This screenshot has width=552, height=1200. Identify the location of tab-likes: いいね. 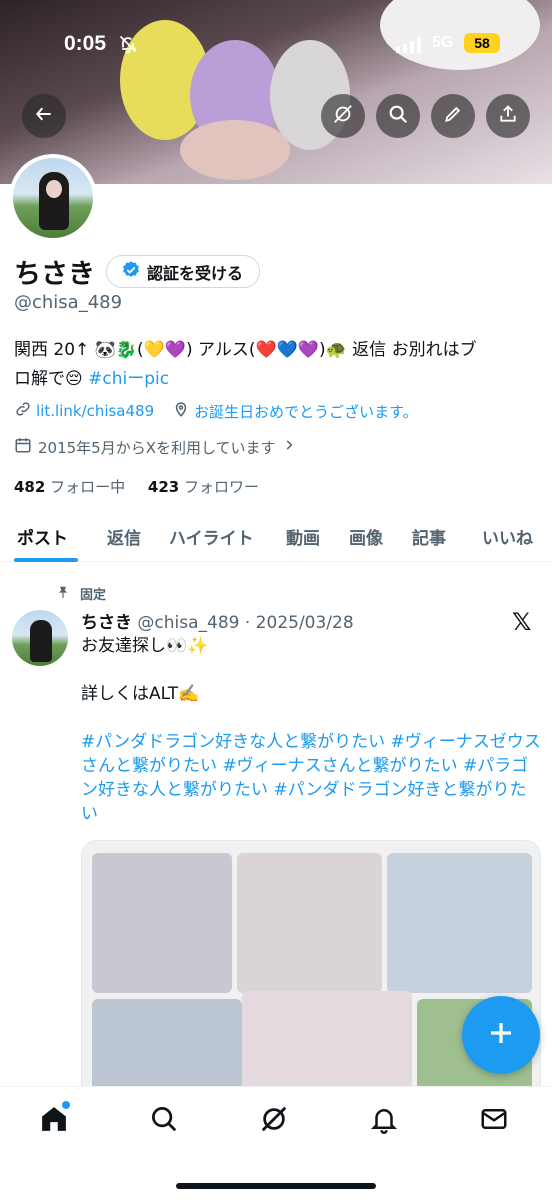
(507, 536).